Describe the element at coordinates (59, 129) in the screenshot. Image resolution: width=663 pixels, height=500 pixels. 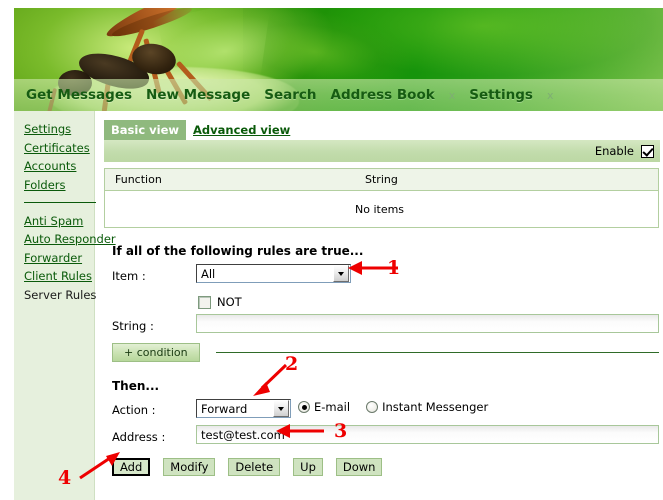
I see `sidebar-item-settings: Settings` at that location.